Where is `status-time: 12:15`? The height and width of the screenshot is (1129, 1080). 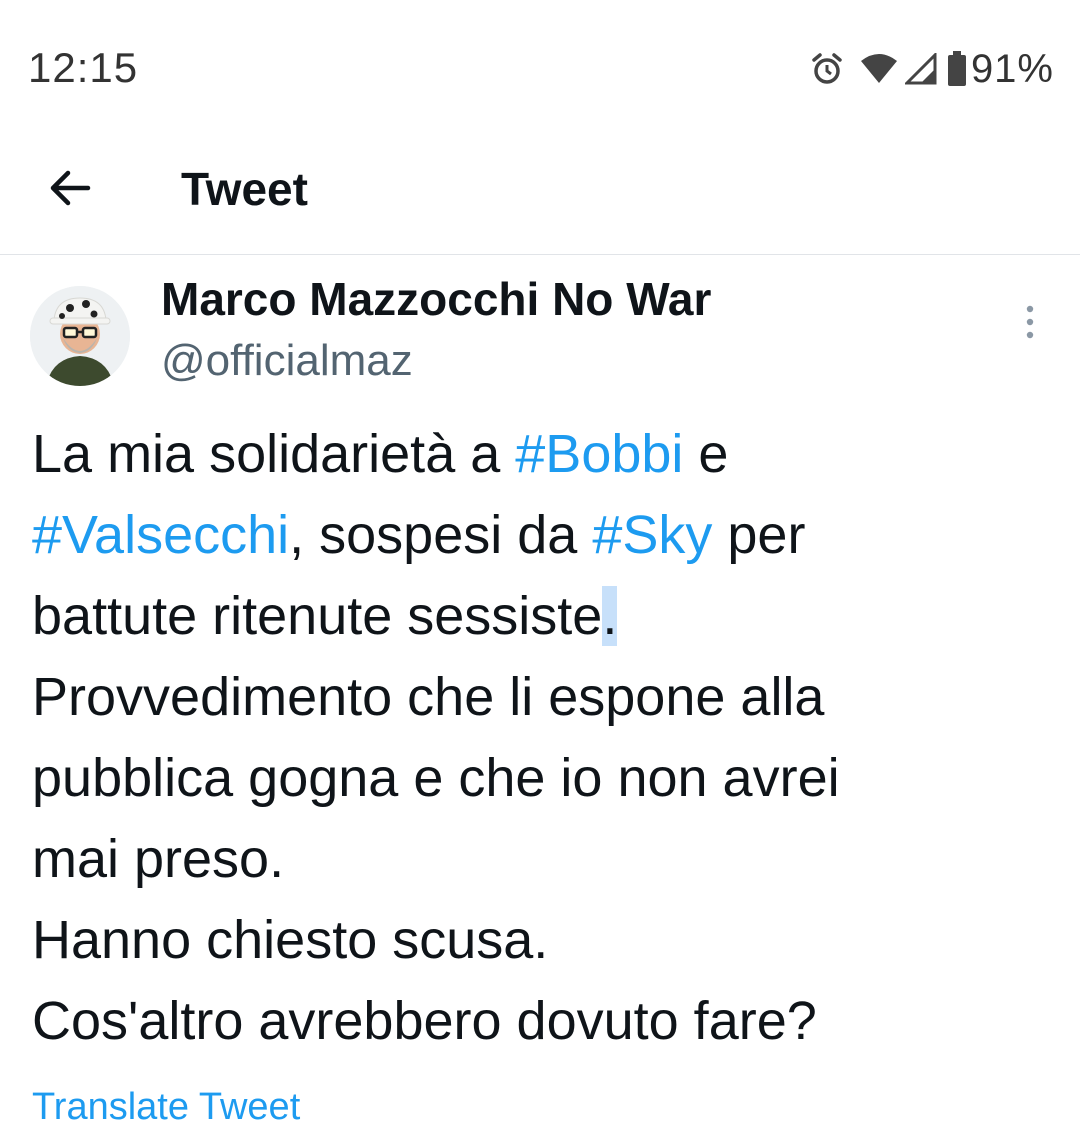
status-time: 12:15 is located at coordinates (83, 67).